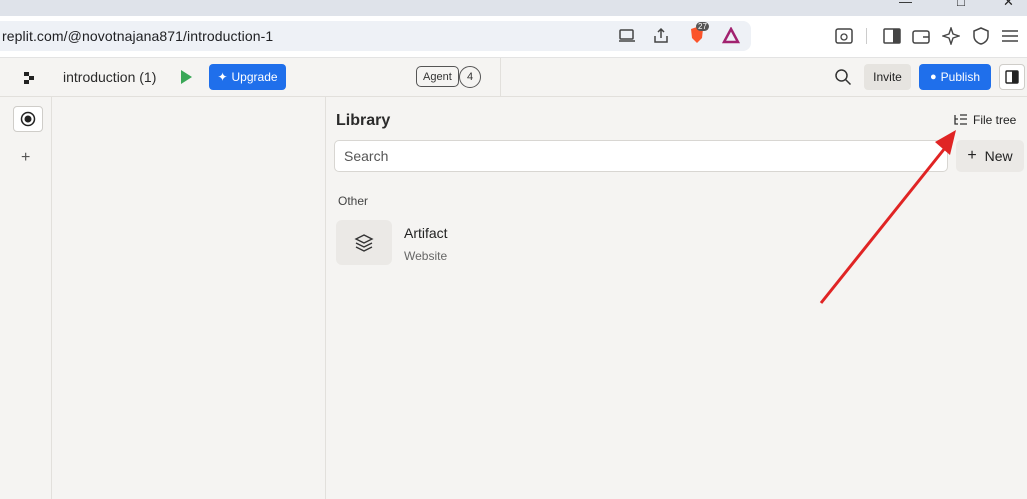 Image resolution: width=1027 pixels, height=499 pixels. I want to click on record-icon, so click(28, 119).